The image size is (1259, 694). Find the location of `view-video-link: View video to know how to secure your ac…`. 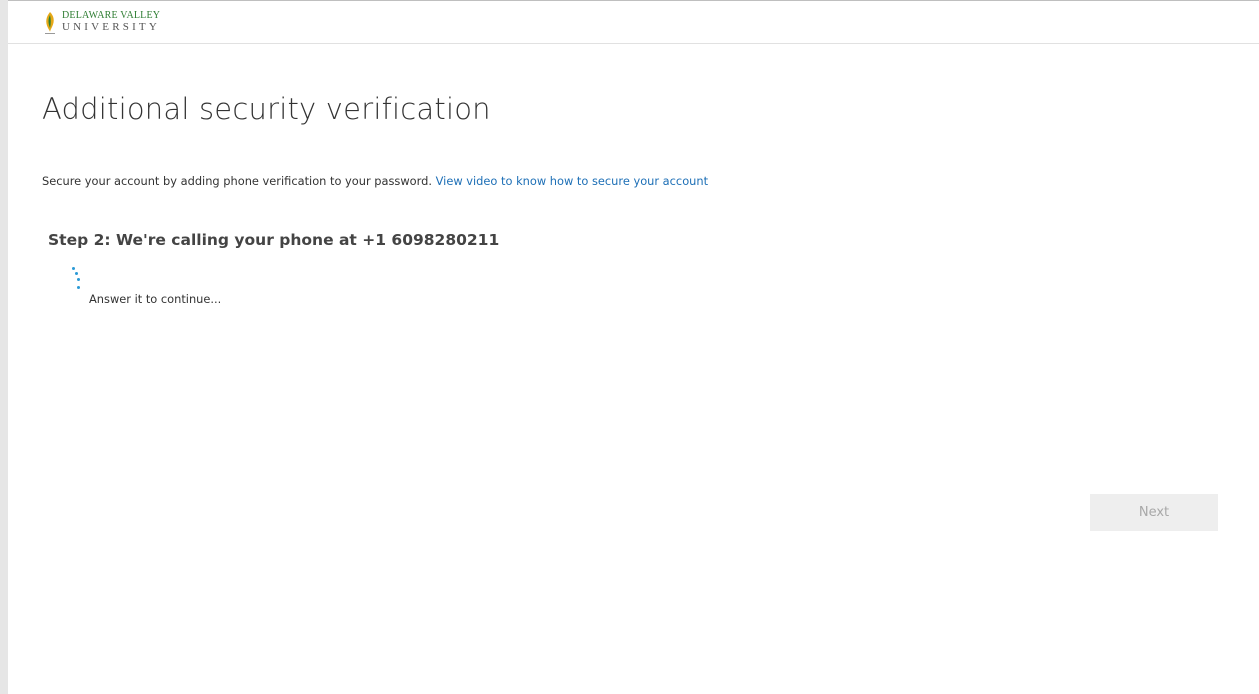

view-video-link: View video to know how to secure your ac… is located at coordinates (572, 181).